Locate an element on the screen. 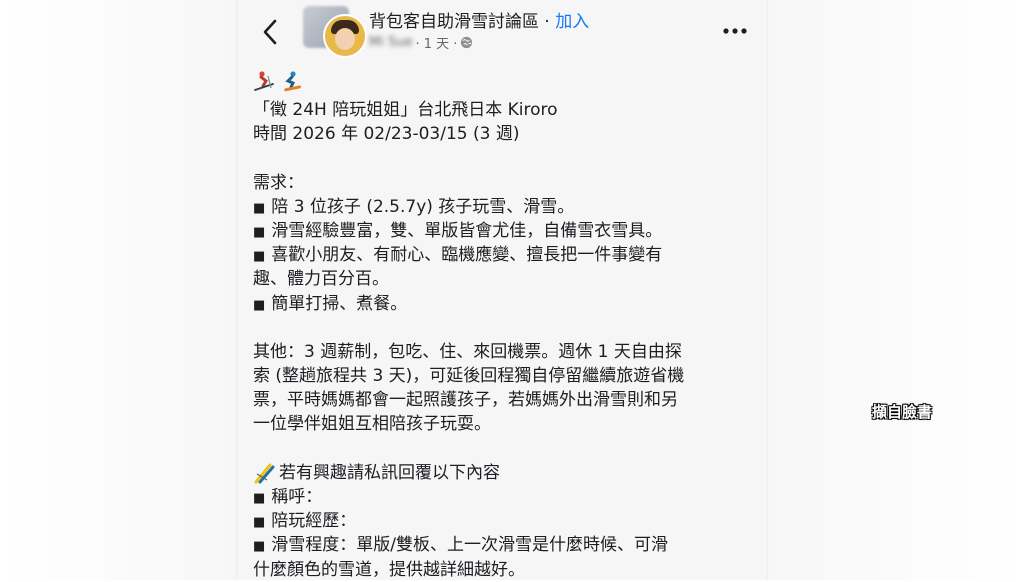  globe-icon is located at coordinates (467, 42).